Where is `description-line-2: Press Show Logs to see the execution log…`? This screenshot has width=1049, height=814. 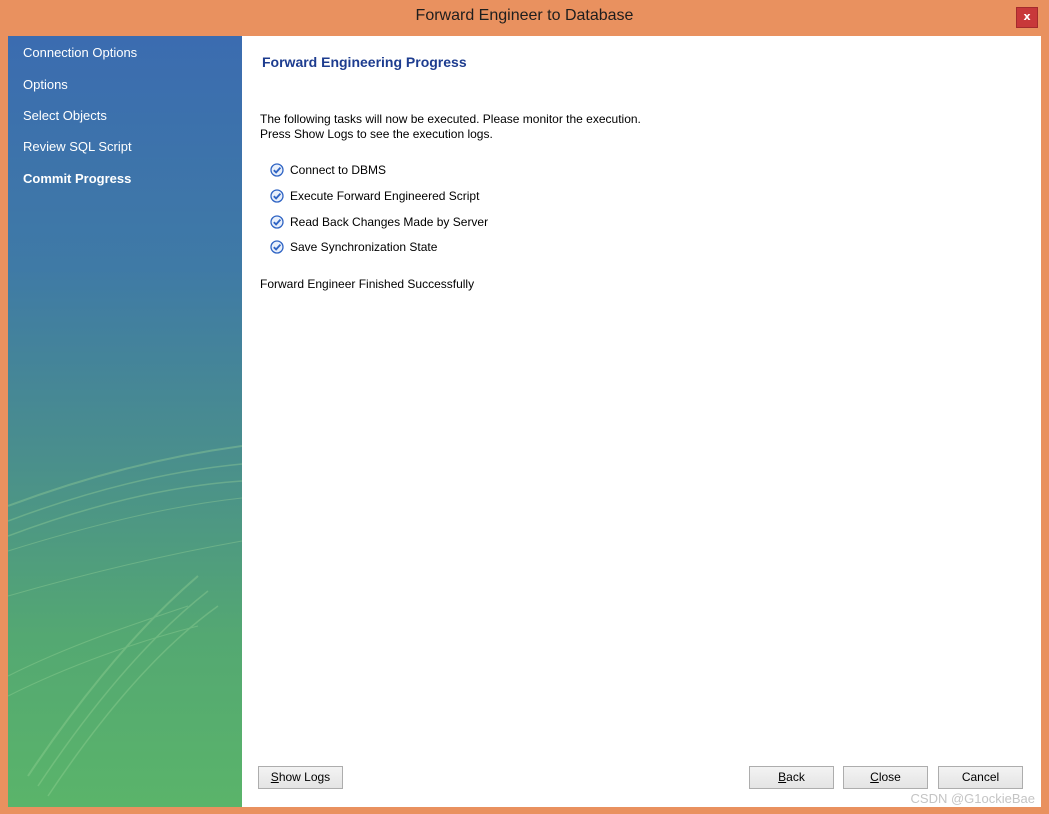
description-line-2: Press Show Logs to see the execution log… is located at coordinates (376, 134).